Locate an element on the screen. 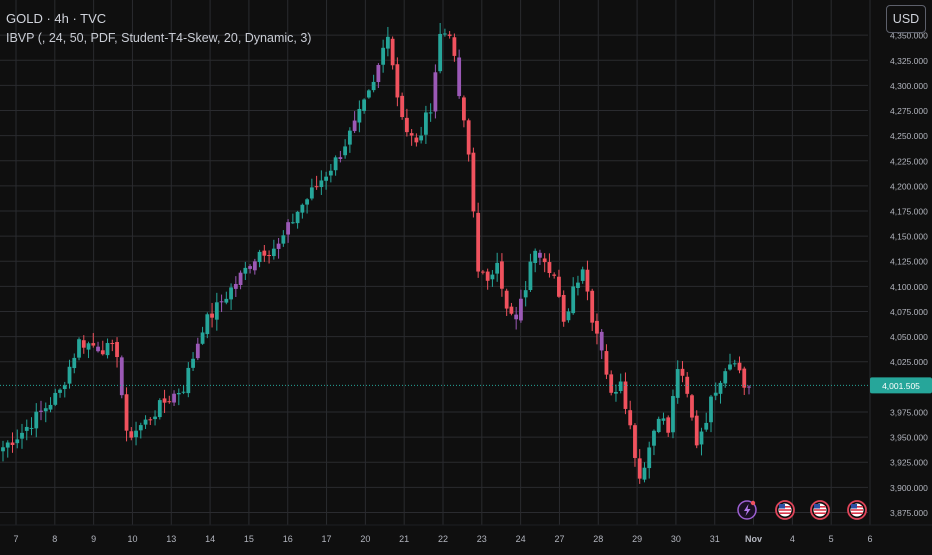  y-tick-label: 4,150.000 is located at coordinates (909, 237).